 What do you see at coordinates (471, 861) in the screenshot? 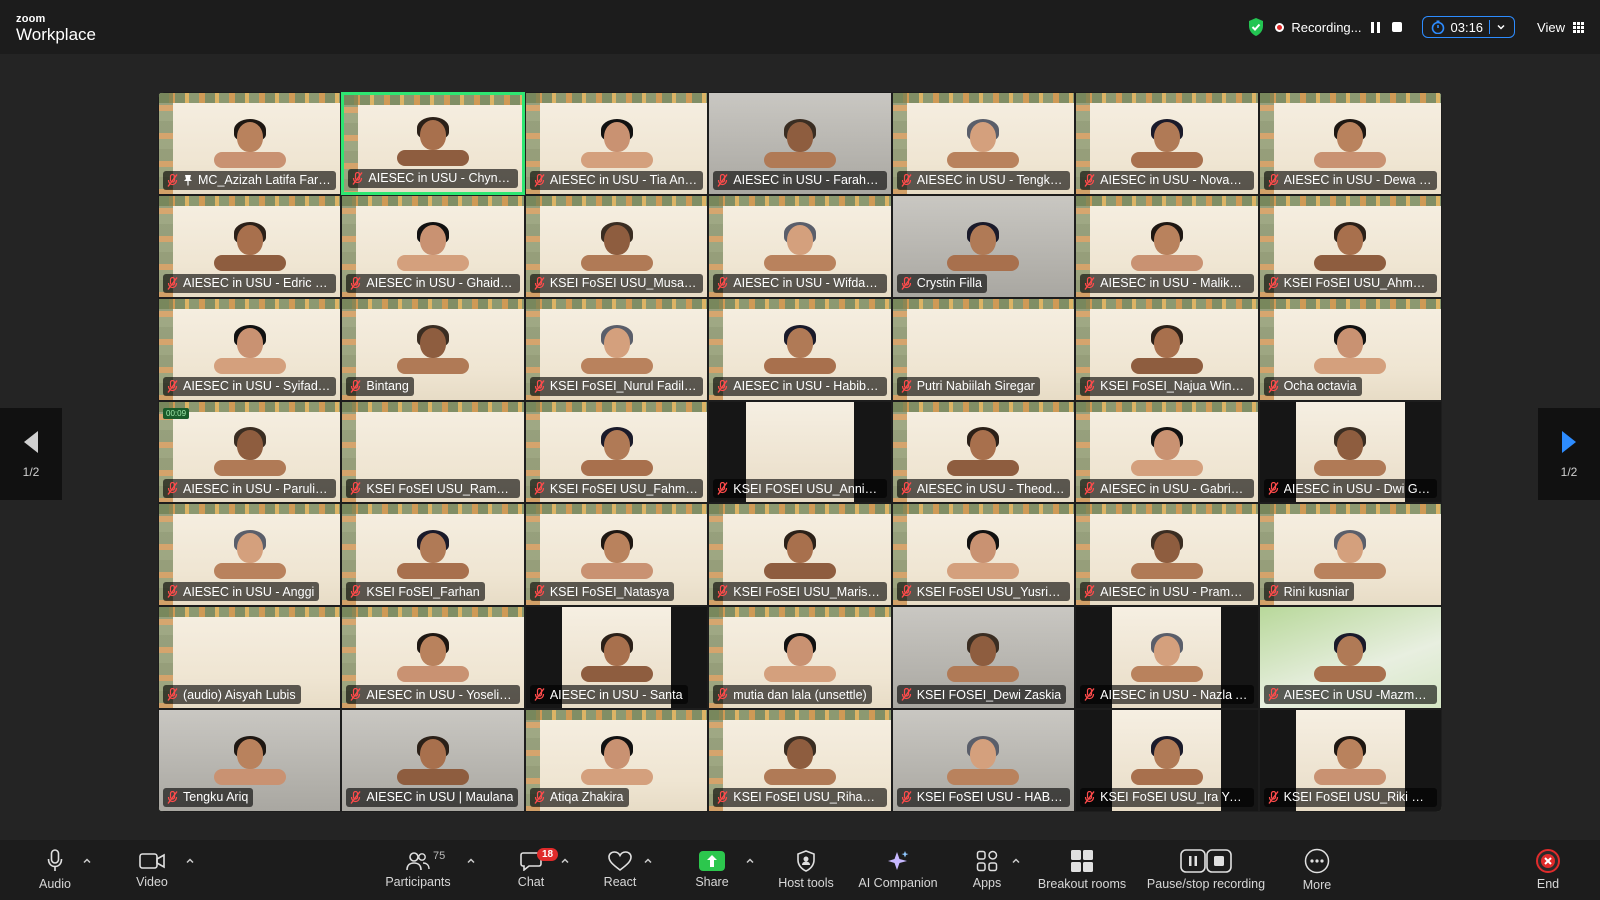
I see `participants-options-caret-icon` at bounding box center [471, 861].